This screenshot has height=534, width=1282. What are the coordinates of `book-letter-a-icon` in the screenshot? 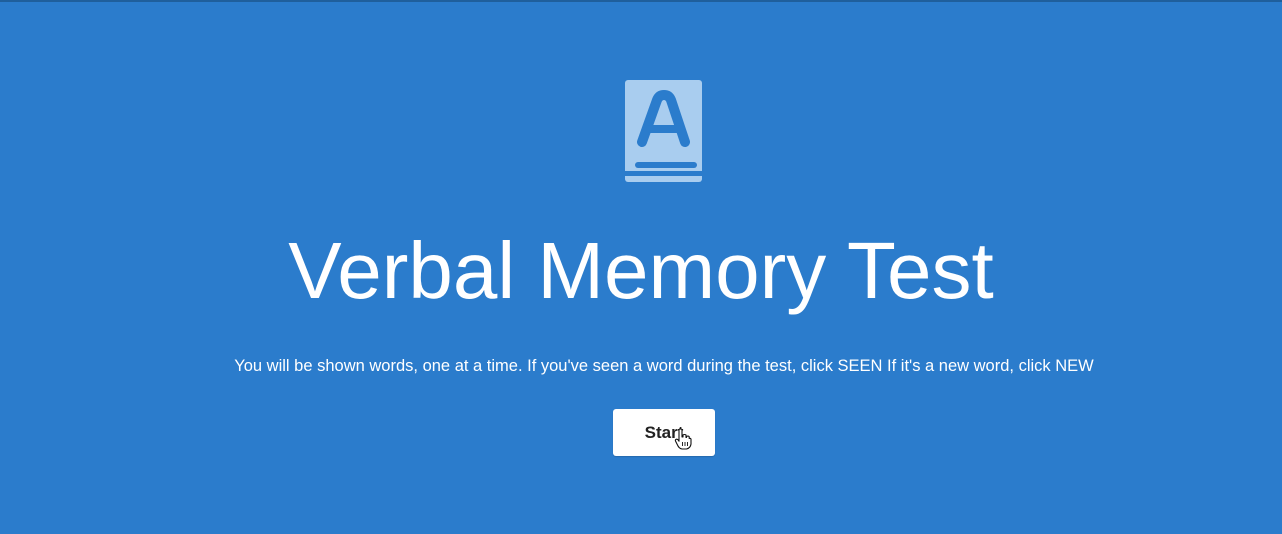 It's located at (665, 132).